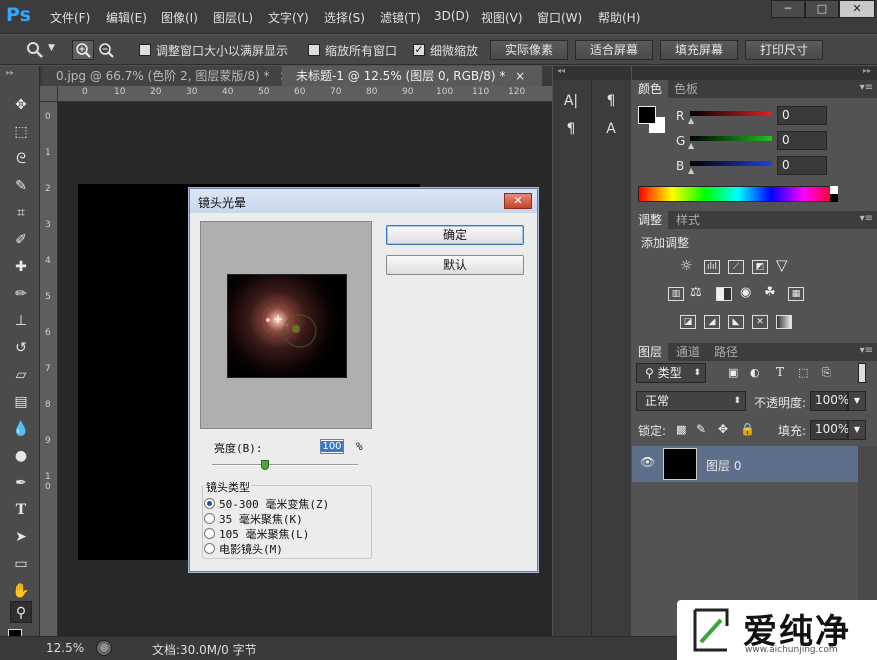  Describe the element at coordinates (21, 537) in the screenshot. I see `path-select-tool-icon: ➤` at that location.